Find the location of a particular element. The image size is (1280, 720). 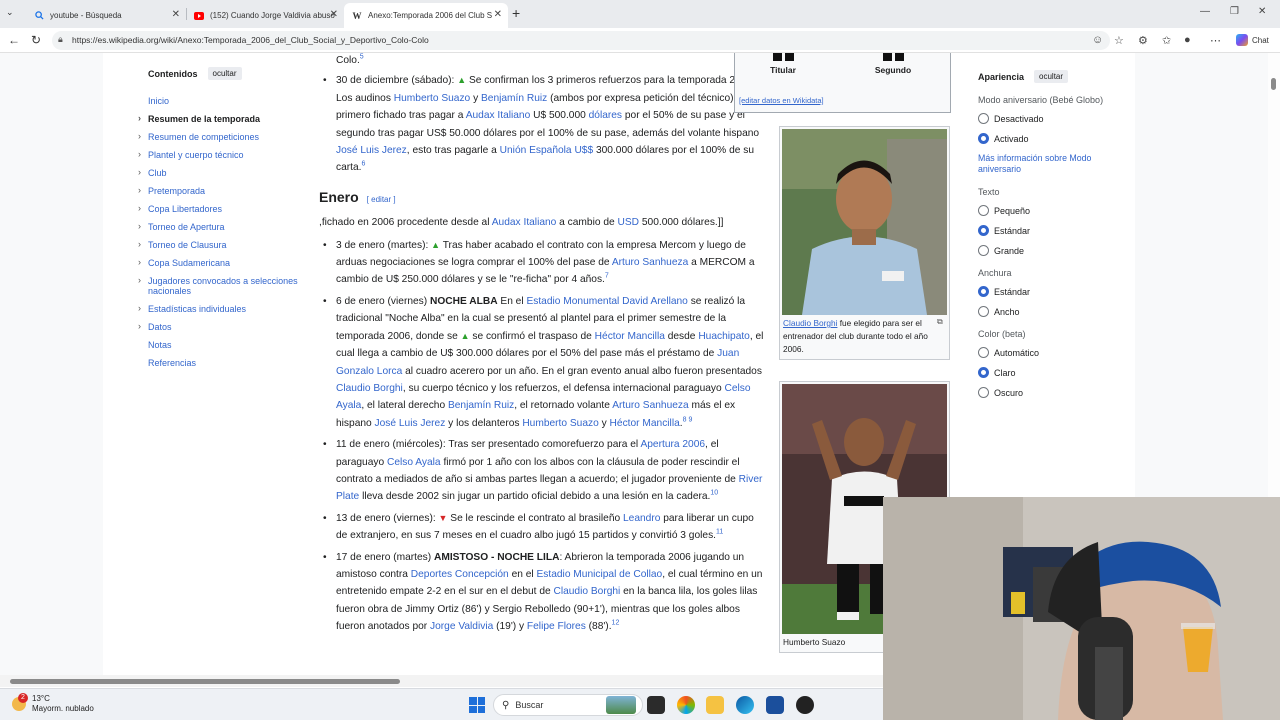

borghi-photo is located at coordinates (864, 222).